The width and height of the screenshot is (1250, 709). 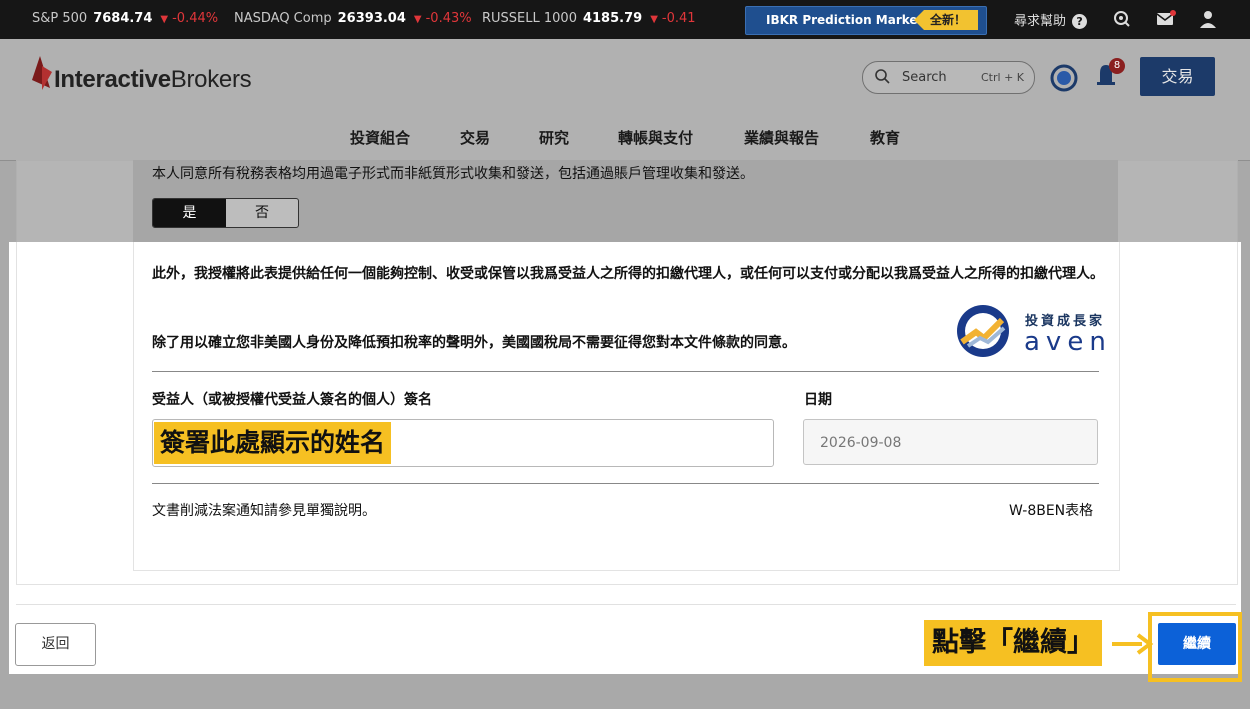 What do you see at coordinates (885, 137) in the screenshot?
I see `nav-education: 教育` at bounding box center [885, 137].